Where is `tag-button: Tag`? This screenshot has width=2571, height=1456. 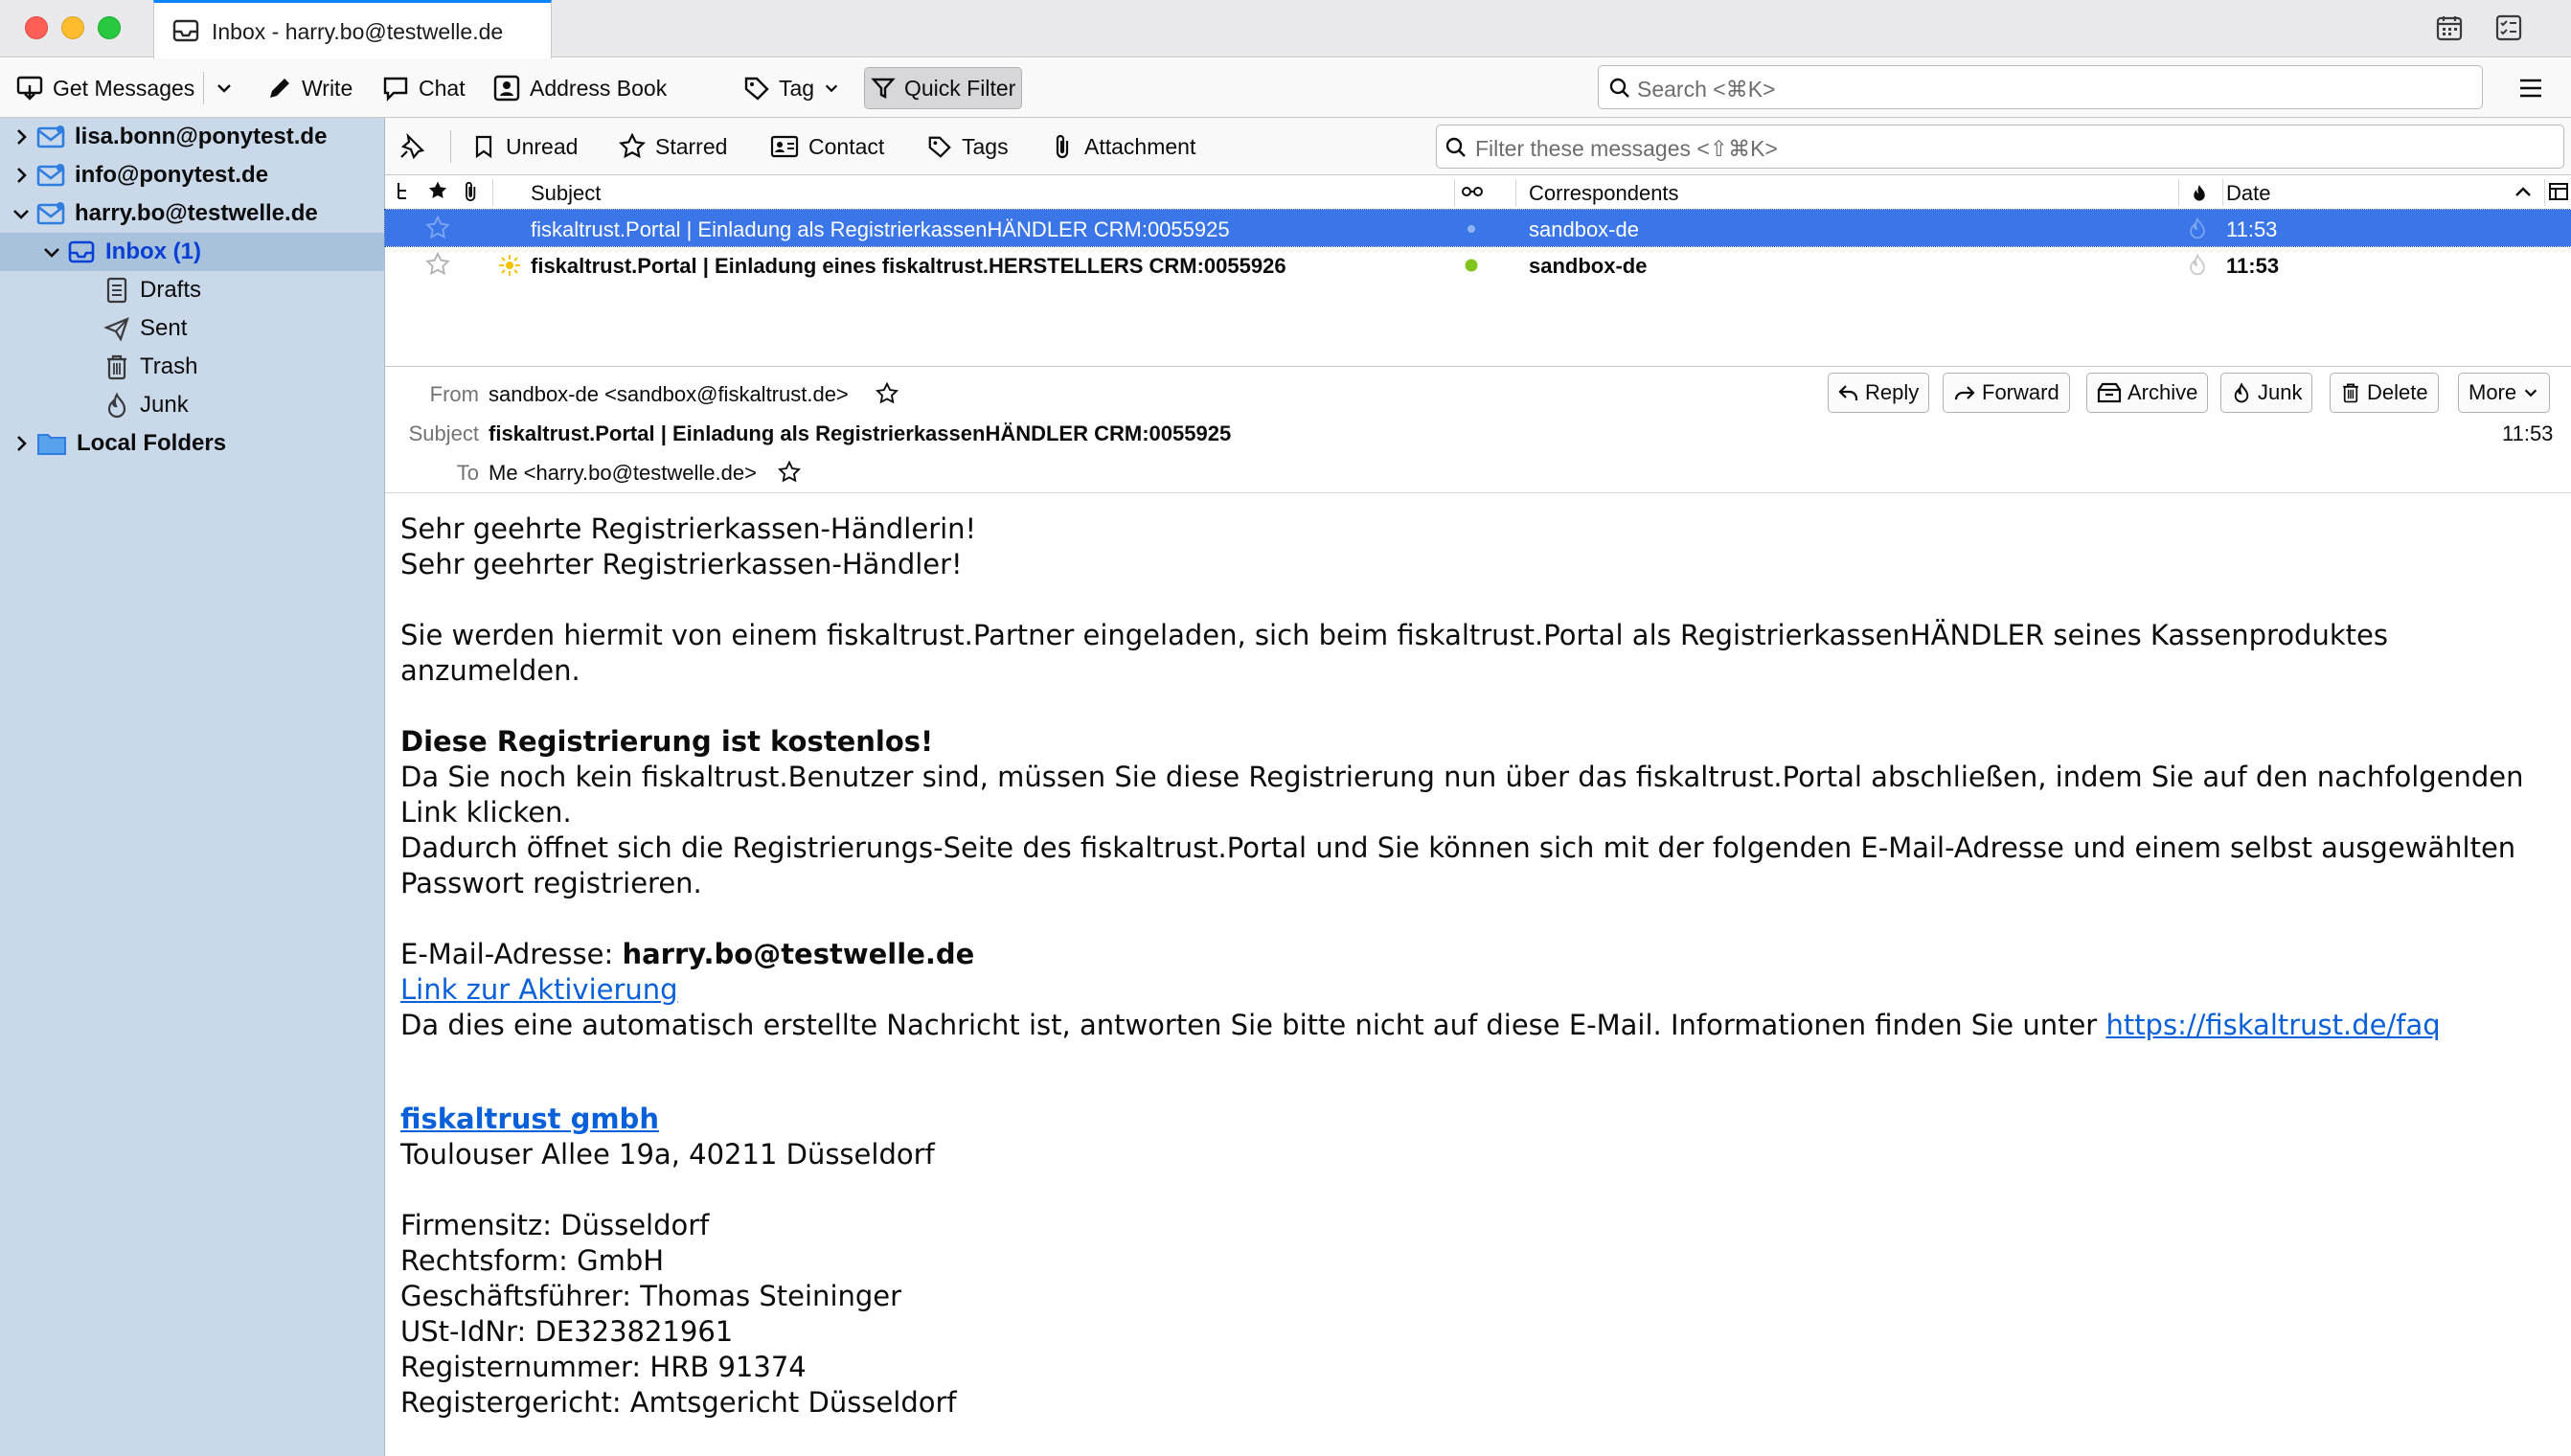
tag-button: Tag is located at coordinates (792, 88).